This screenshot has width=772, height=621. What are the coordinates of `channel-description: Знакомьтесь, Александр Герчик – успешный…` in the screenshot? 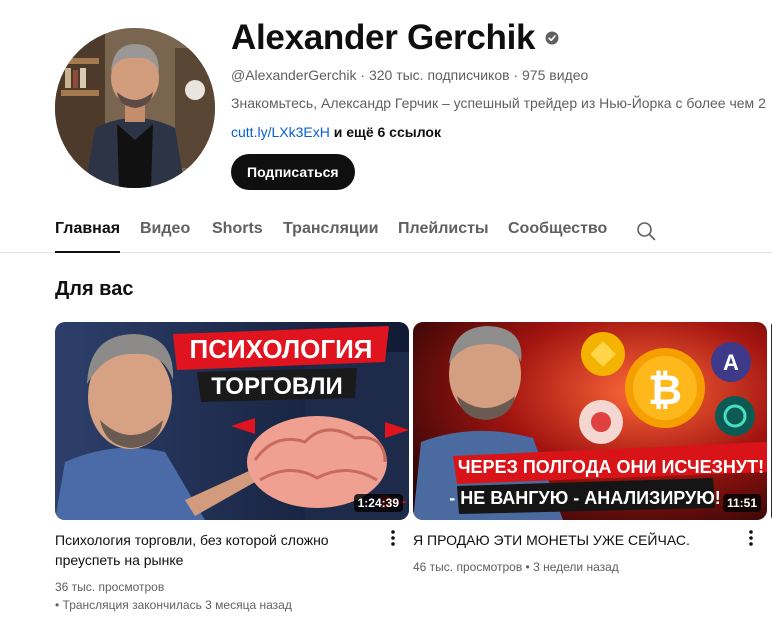 It's located at (501, 103).